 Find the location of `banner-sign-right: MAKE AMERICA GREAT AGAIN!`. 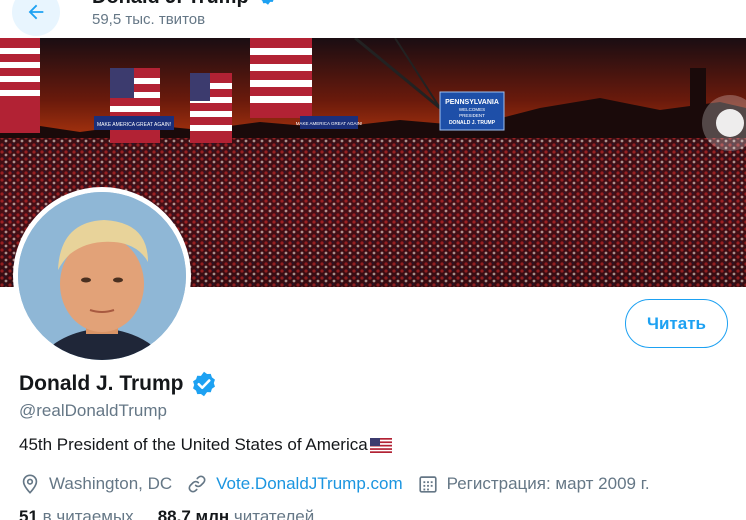

banner-sign-right: MAKE AMERICA GREAT AGAIN! is located at coordinates (329, 123).